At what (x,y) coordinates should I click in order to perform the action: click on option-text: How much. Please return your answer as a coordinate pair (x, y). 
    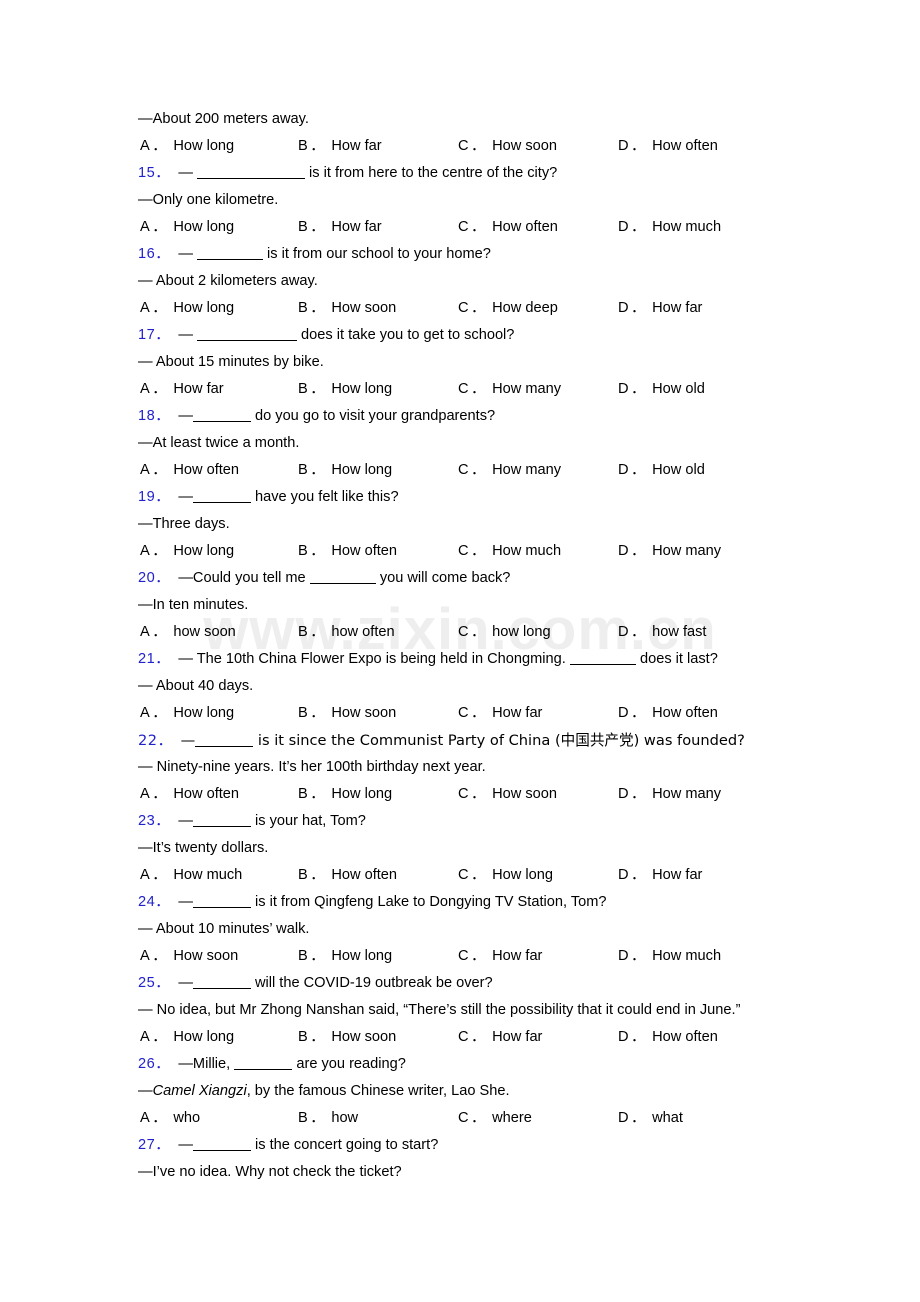
    Looking at the image, I should click on (527, 551).